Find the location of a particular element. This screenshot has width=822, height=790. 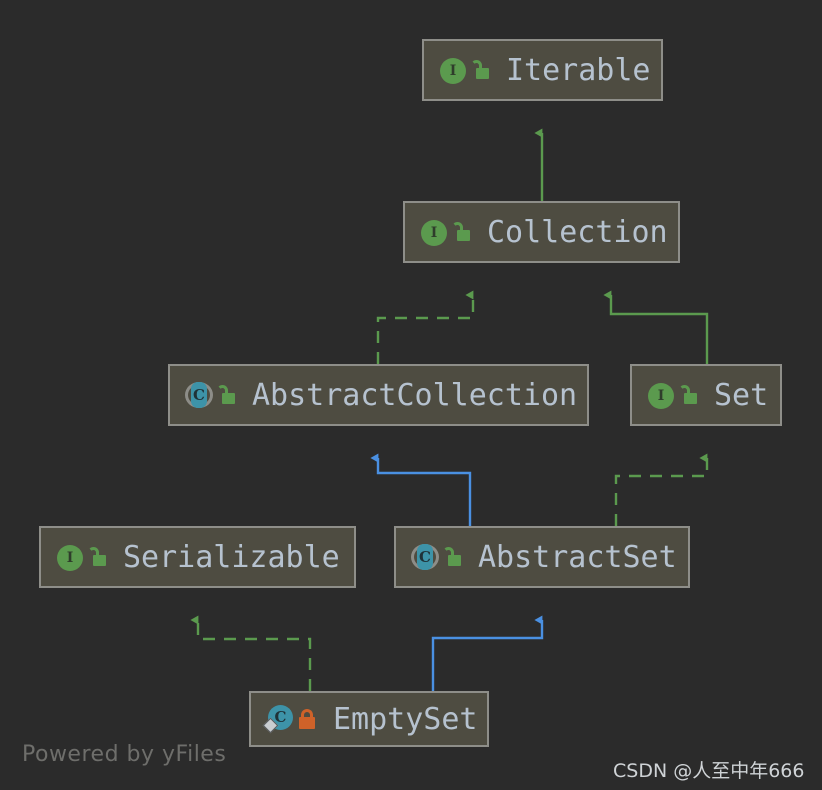

class-node-label: Collection is located at coordinates (577, 232).